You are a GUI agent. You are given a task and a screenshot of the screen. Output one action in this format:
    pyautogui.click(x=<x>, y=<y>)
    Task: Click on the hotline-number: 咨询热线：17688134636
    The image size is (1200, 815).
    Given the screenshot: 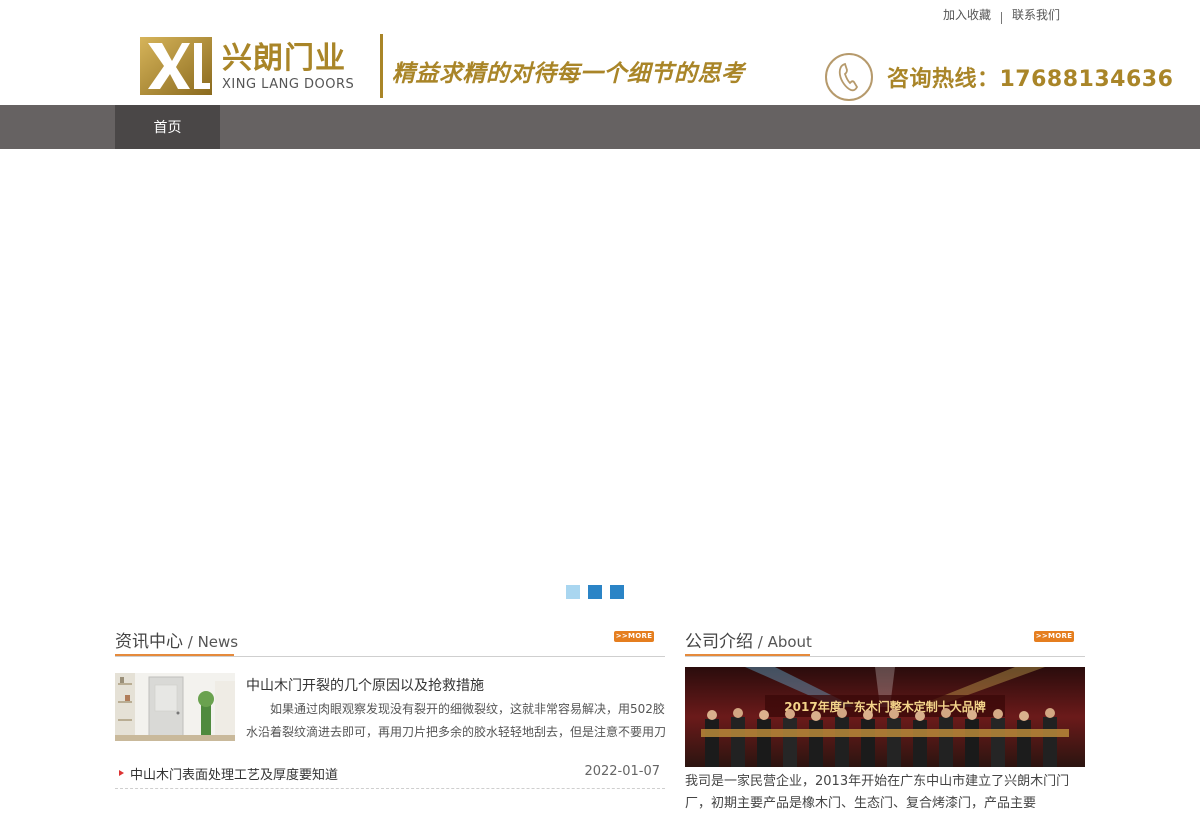 What is the action you would take?
    pyautogui.click(x=1030, y=79)
    